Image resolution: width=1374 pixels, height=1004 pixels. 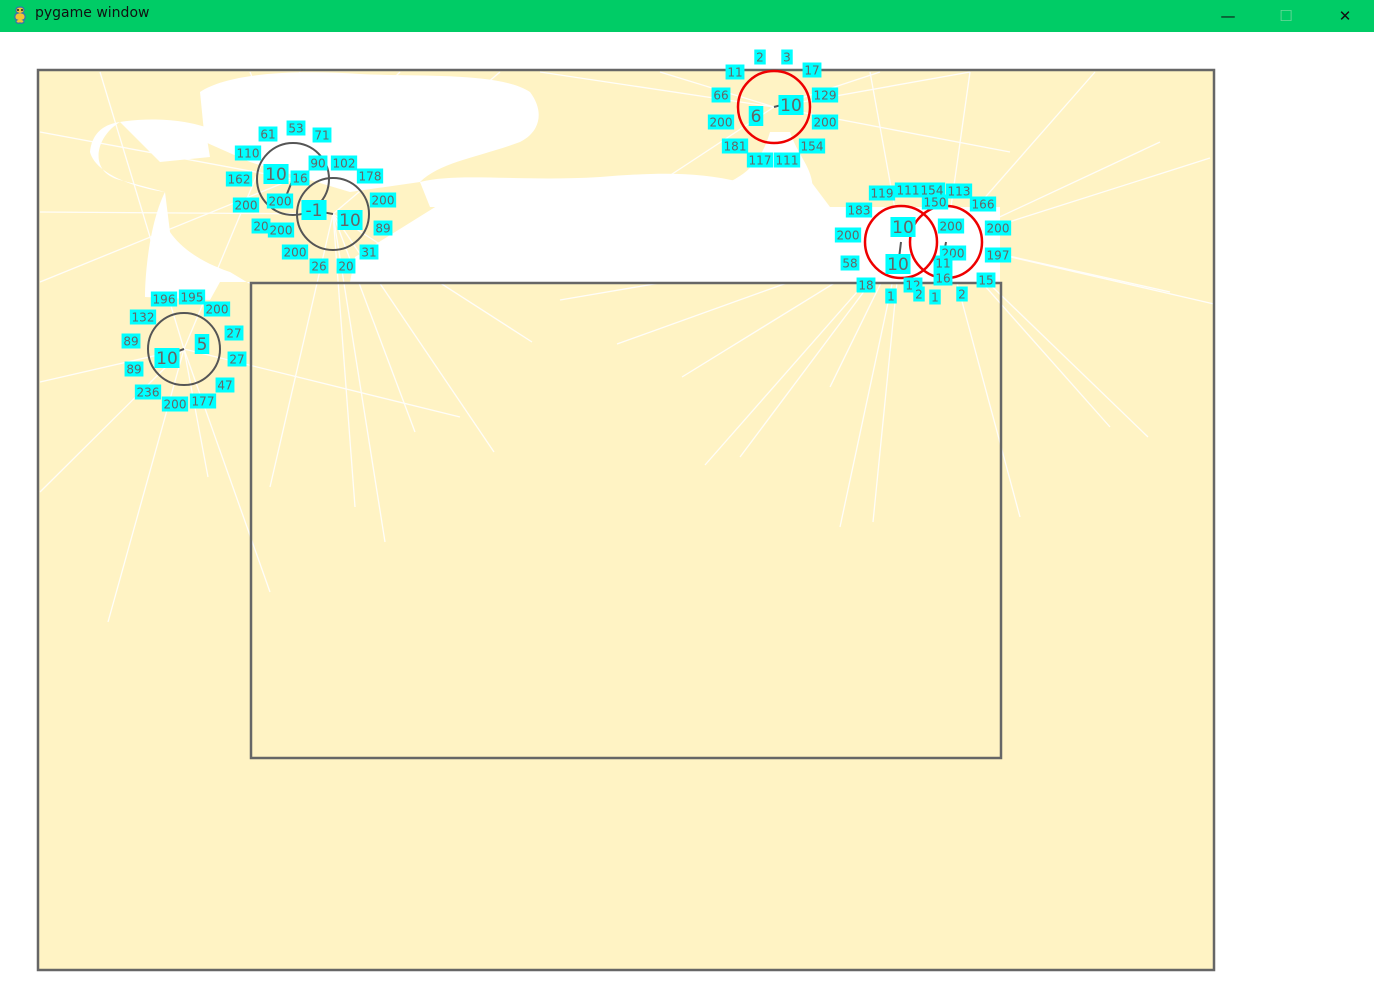 I want to click on sensor-label: 178, so click(x=370, y=176).